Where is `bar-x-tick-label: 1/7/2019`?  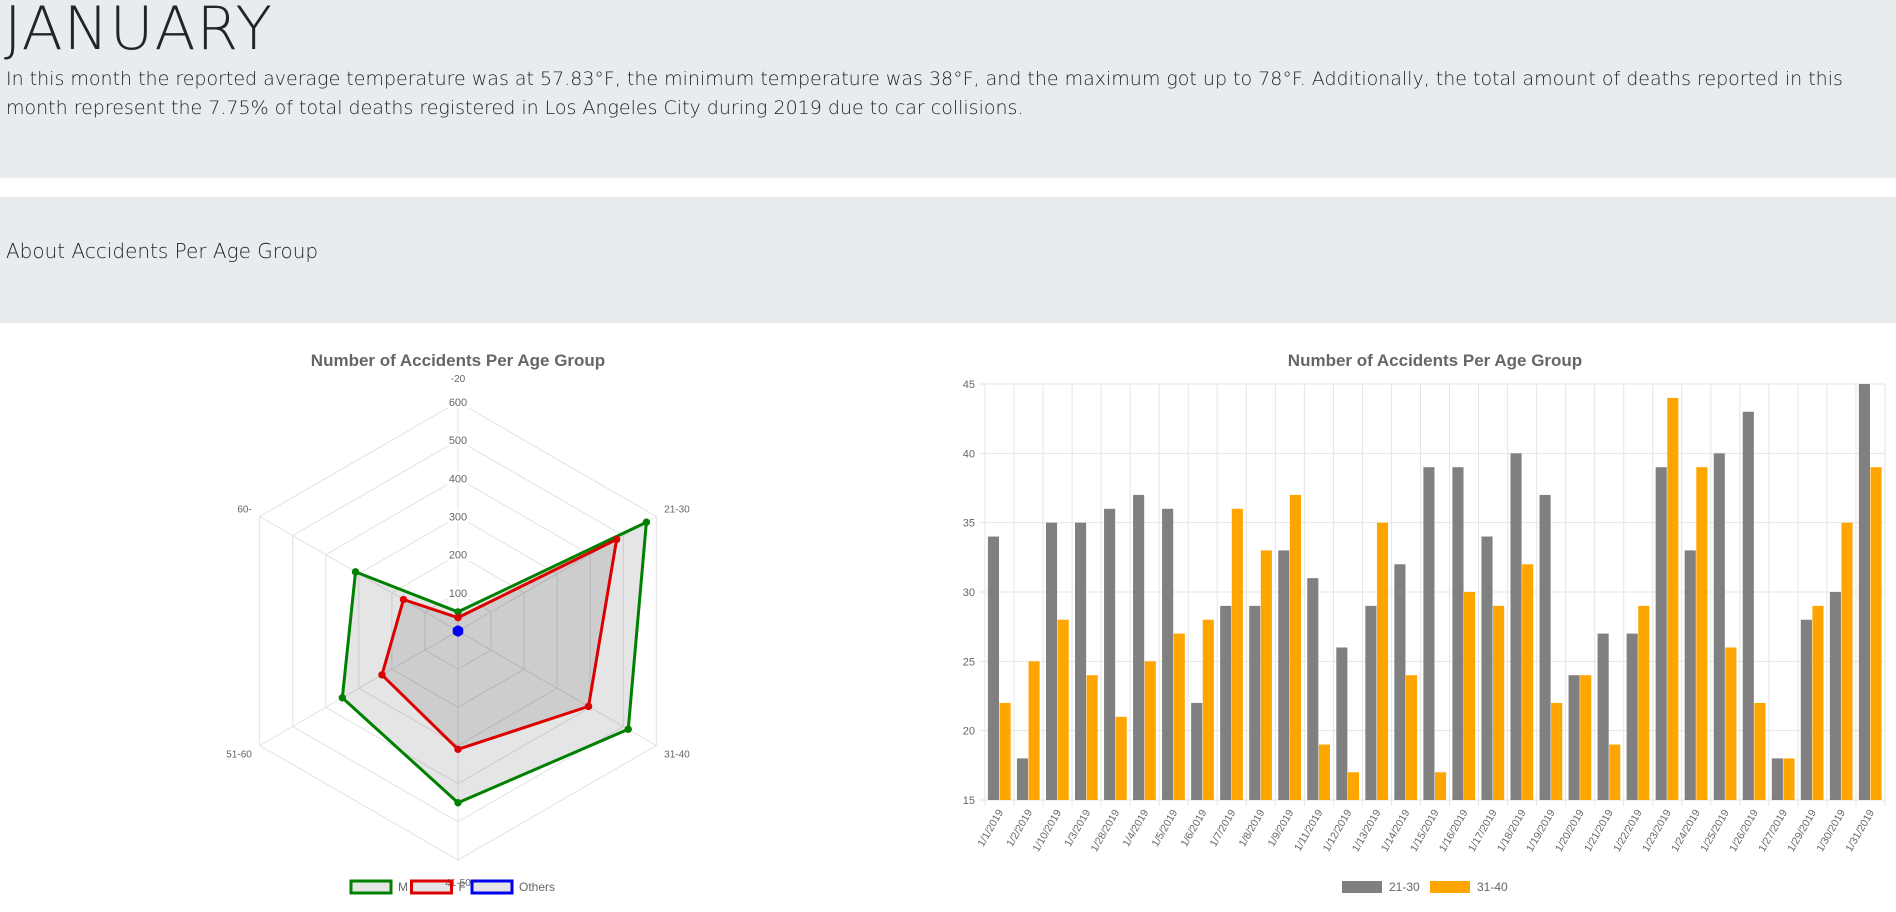
bar-x-tick-label: 1/7/2019 is located at coordinates (1223, 828).